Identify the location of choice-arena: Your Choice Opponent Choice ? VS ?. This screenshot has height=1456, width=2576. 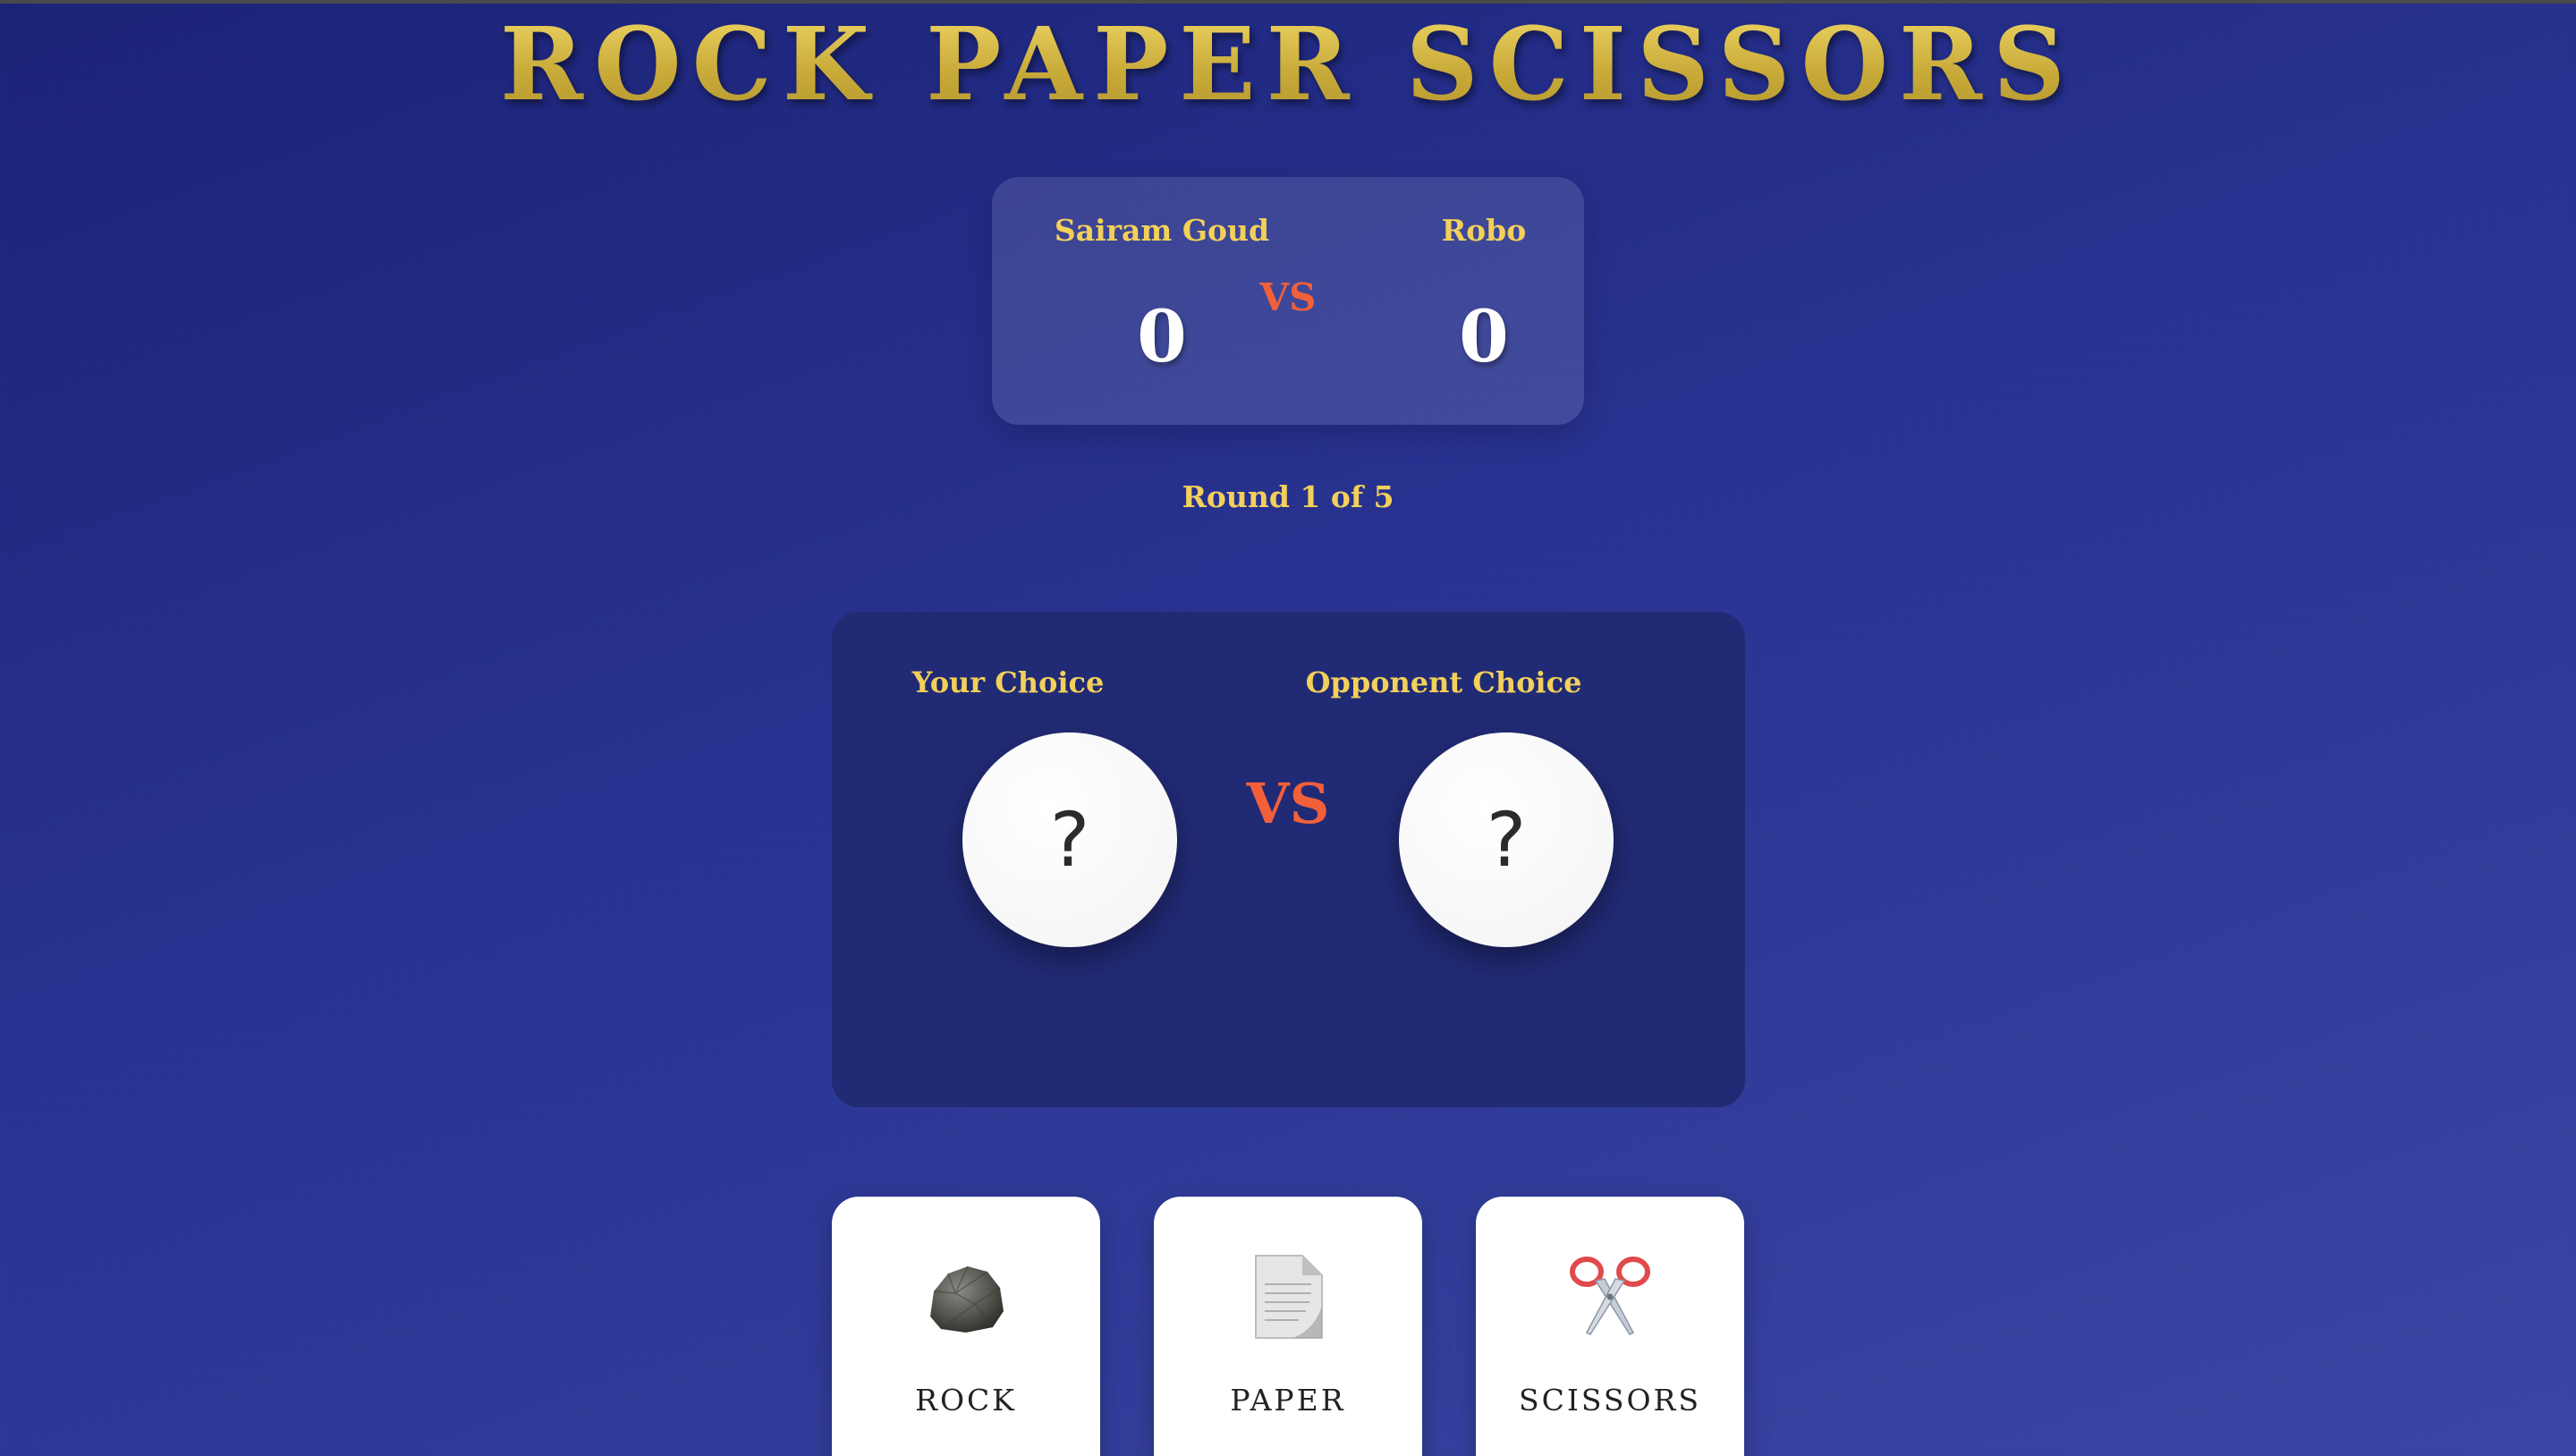
(1288, 859).